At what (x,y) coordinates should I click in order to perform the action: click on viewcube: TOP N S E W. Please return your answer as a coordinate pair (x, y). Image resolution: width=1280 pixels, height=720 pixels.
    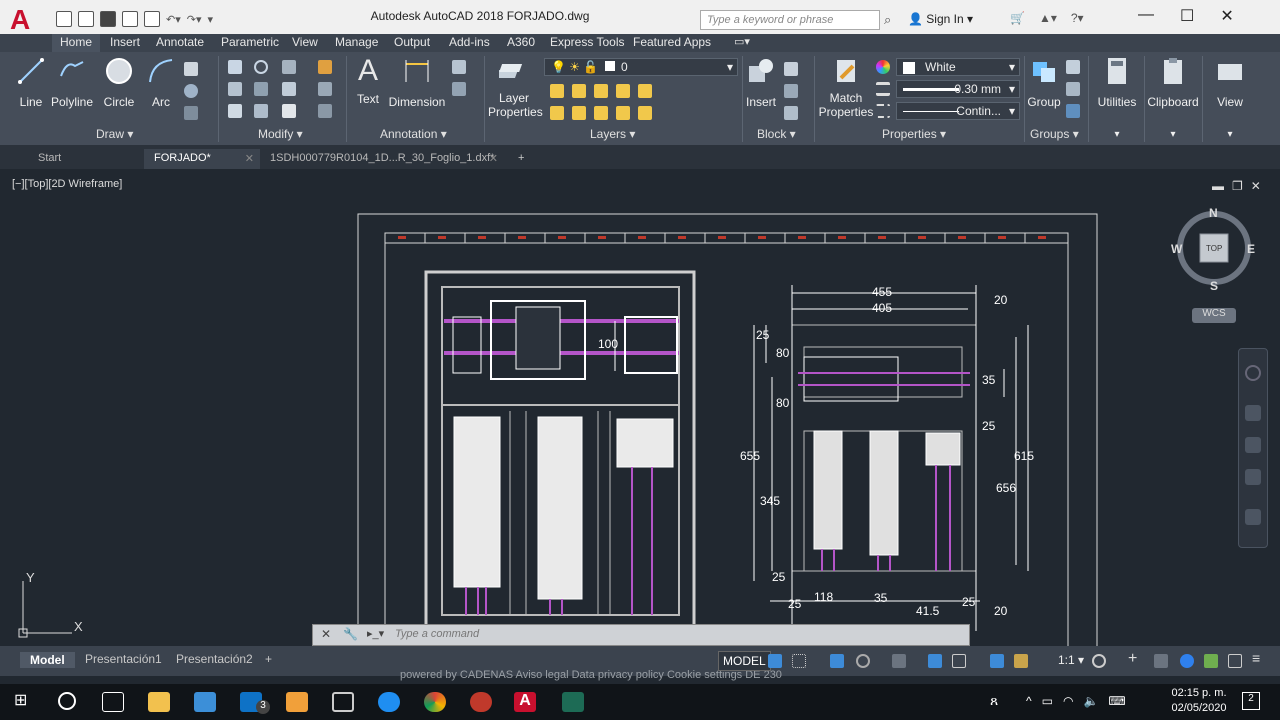
    Looking at the image, I should click on (1213, 249).